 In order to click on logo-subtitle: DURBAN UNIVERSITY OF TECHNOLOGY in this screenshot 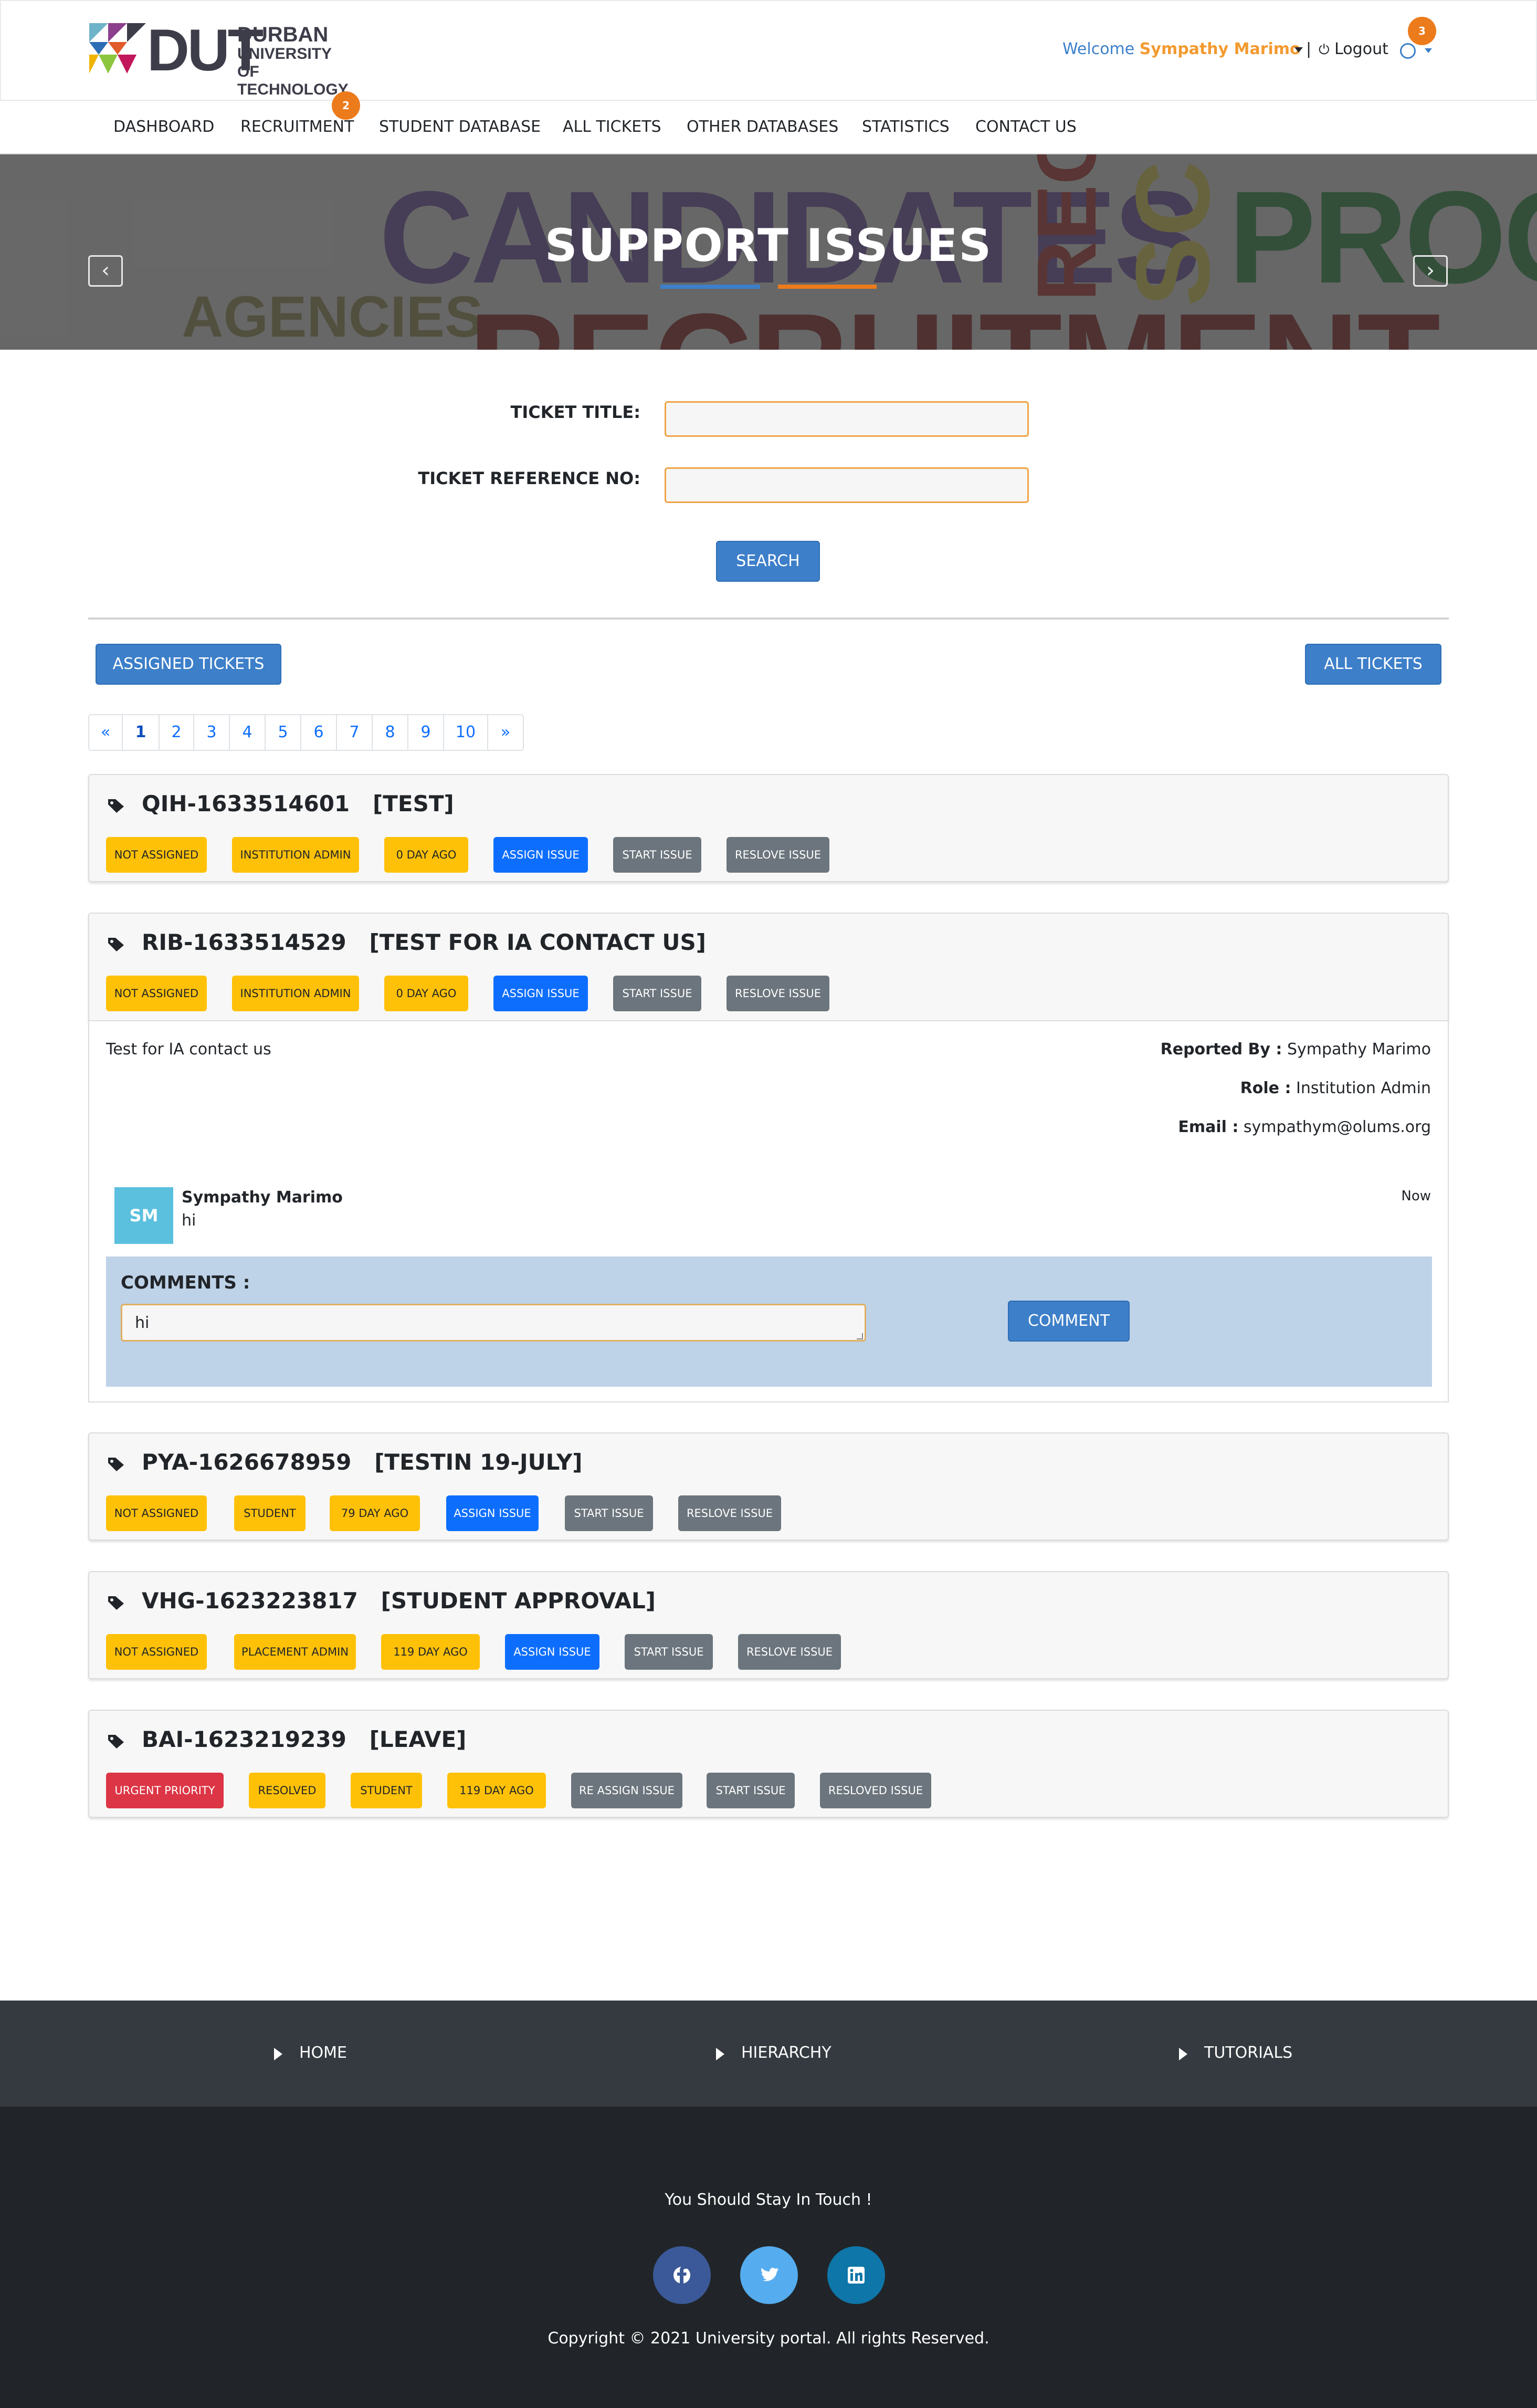, I will do `click(293, 61)`.